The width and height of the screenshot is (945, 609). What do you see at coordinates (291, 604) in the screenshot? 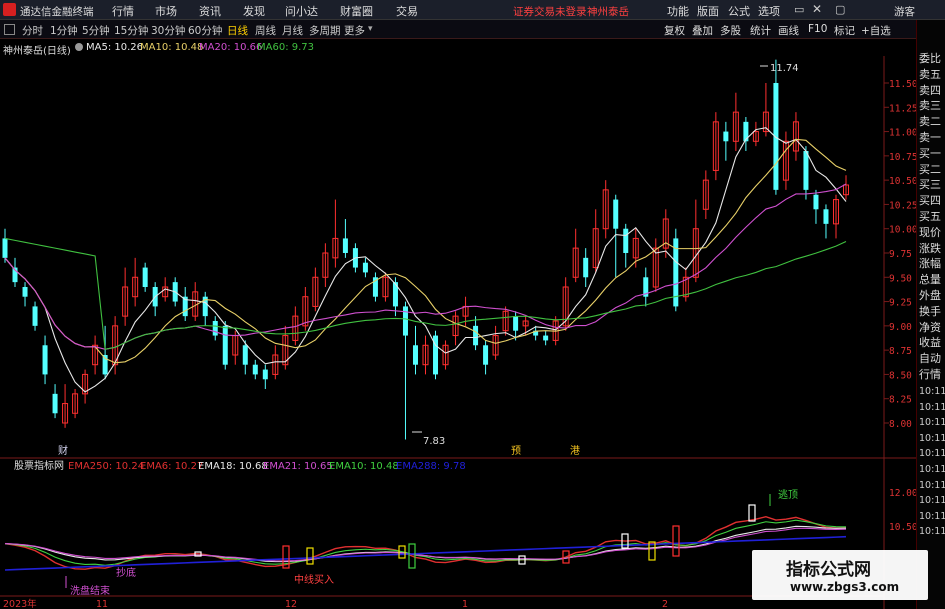
I see `date-dec: 12` at bounding box center [291, 604].